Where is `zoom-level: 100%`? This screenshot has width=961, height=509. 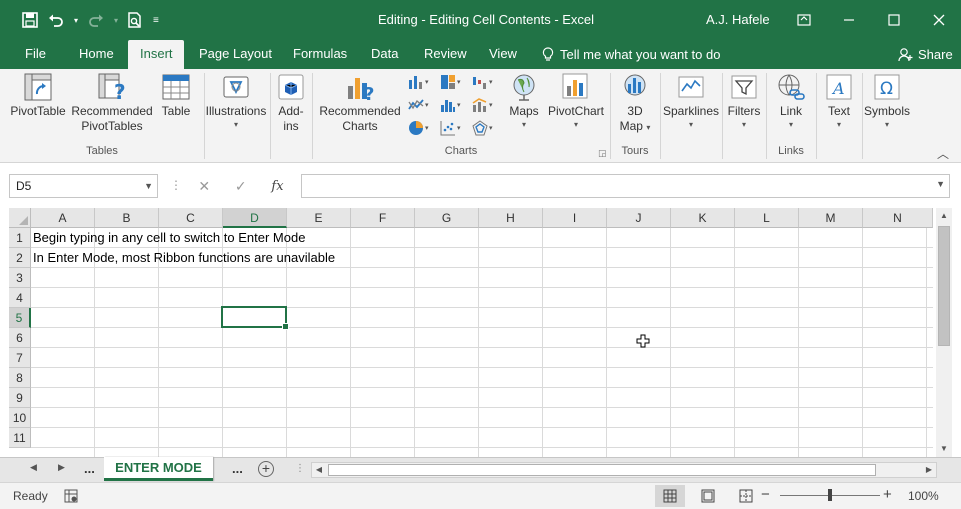 zoom-level: 100% is located at coordinates (923, 496).